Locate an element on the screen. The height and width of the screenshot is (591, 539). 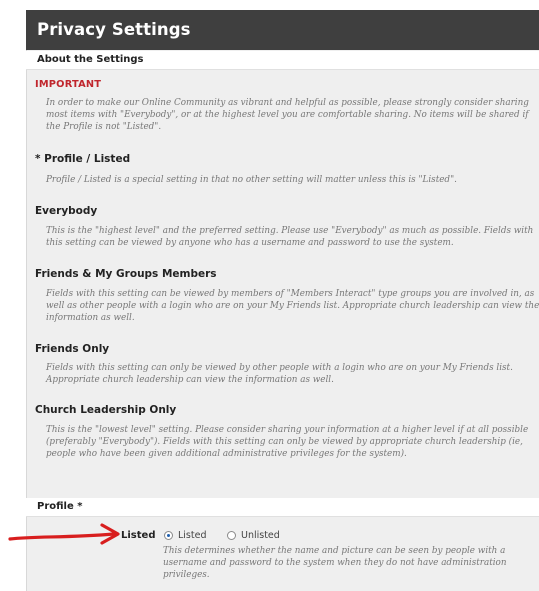
about-settings-strip: About the Settings is located at coordinates (282, 60).